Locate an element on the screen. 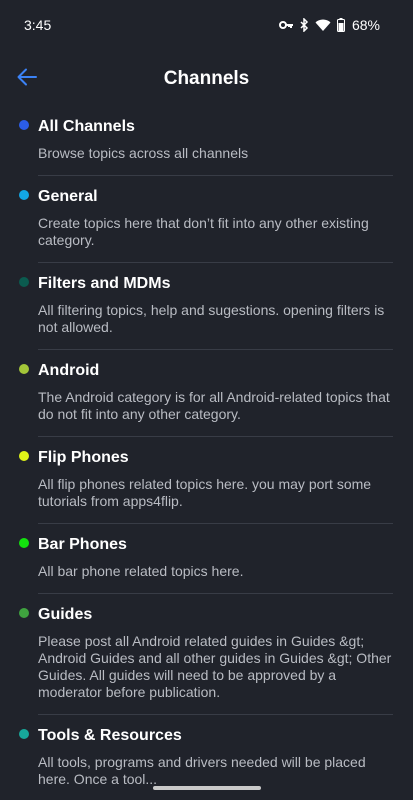 Image resolution: width=413 pixels, height=800 pixels. channel-name: Android is located at coordinates (69, 370).